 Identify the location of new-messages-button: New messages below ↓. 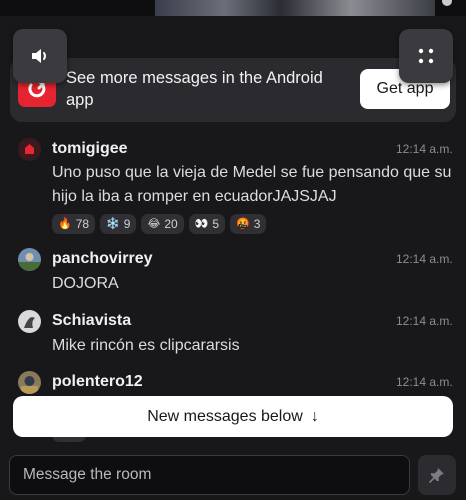
(233, 416).